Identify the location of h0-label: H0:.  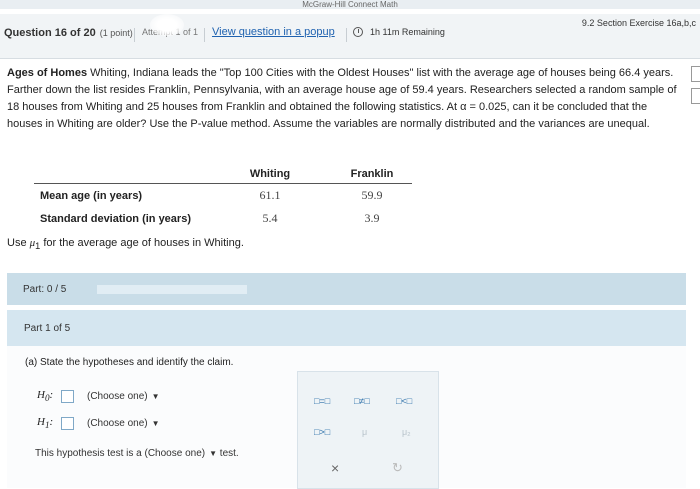
(45, 396).